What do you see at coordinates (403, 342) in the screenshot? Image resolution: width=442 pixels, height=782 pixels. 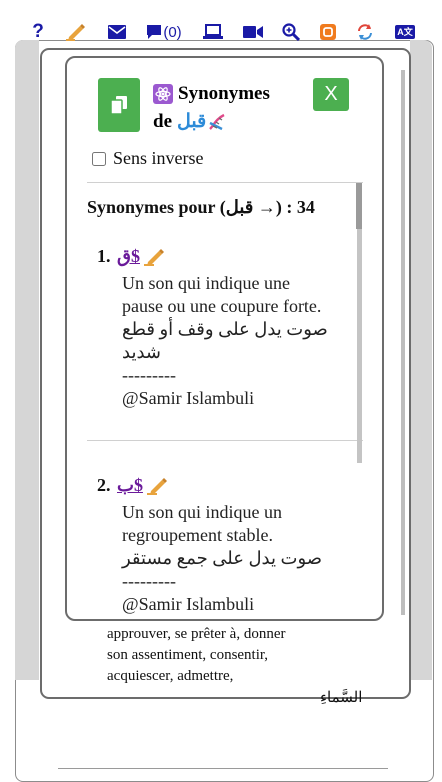 I see `background-scrollbar` at bounding box center [403, 342].